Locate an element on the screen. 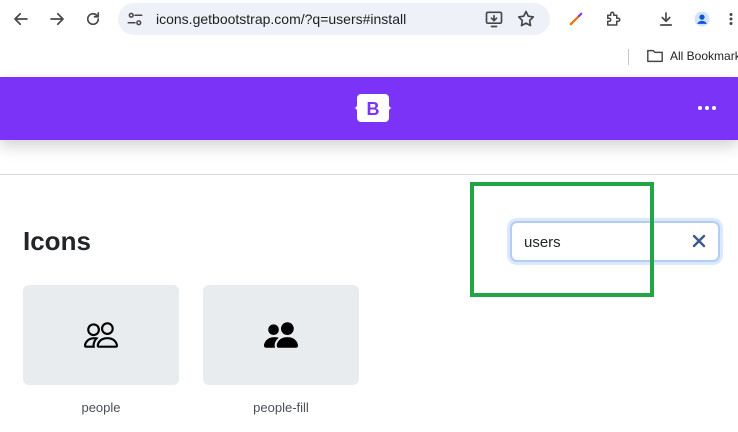 This screenshot has height=432, width=738. downloads-button is located at coordinates (666, 19).